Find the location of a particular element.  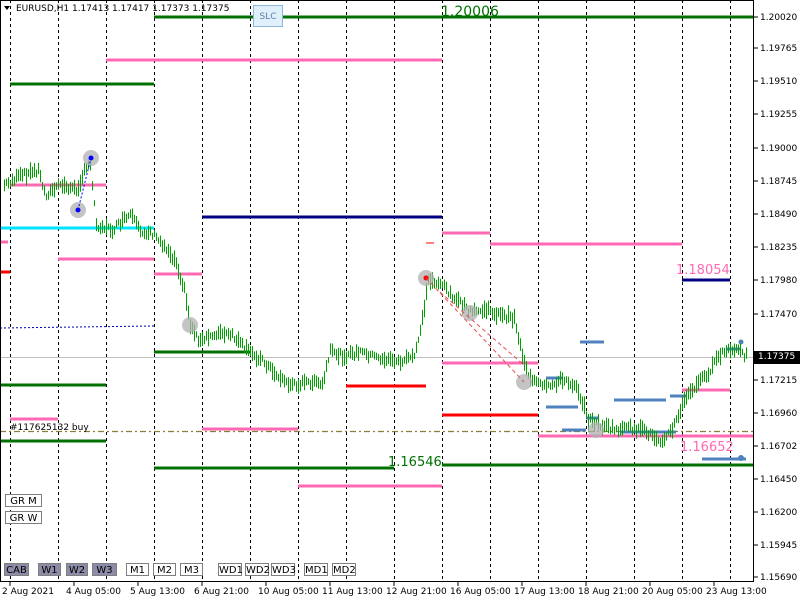

slc-button: SLC is located at coordinates (268, 16).